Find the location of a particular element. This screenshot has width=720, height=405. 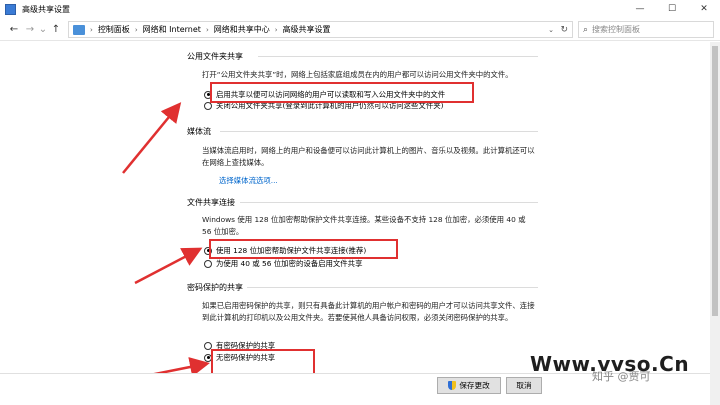

window-controls: — ☐ ✕ is located at coordinates (672, 9).